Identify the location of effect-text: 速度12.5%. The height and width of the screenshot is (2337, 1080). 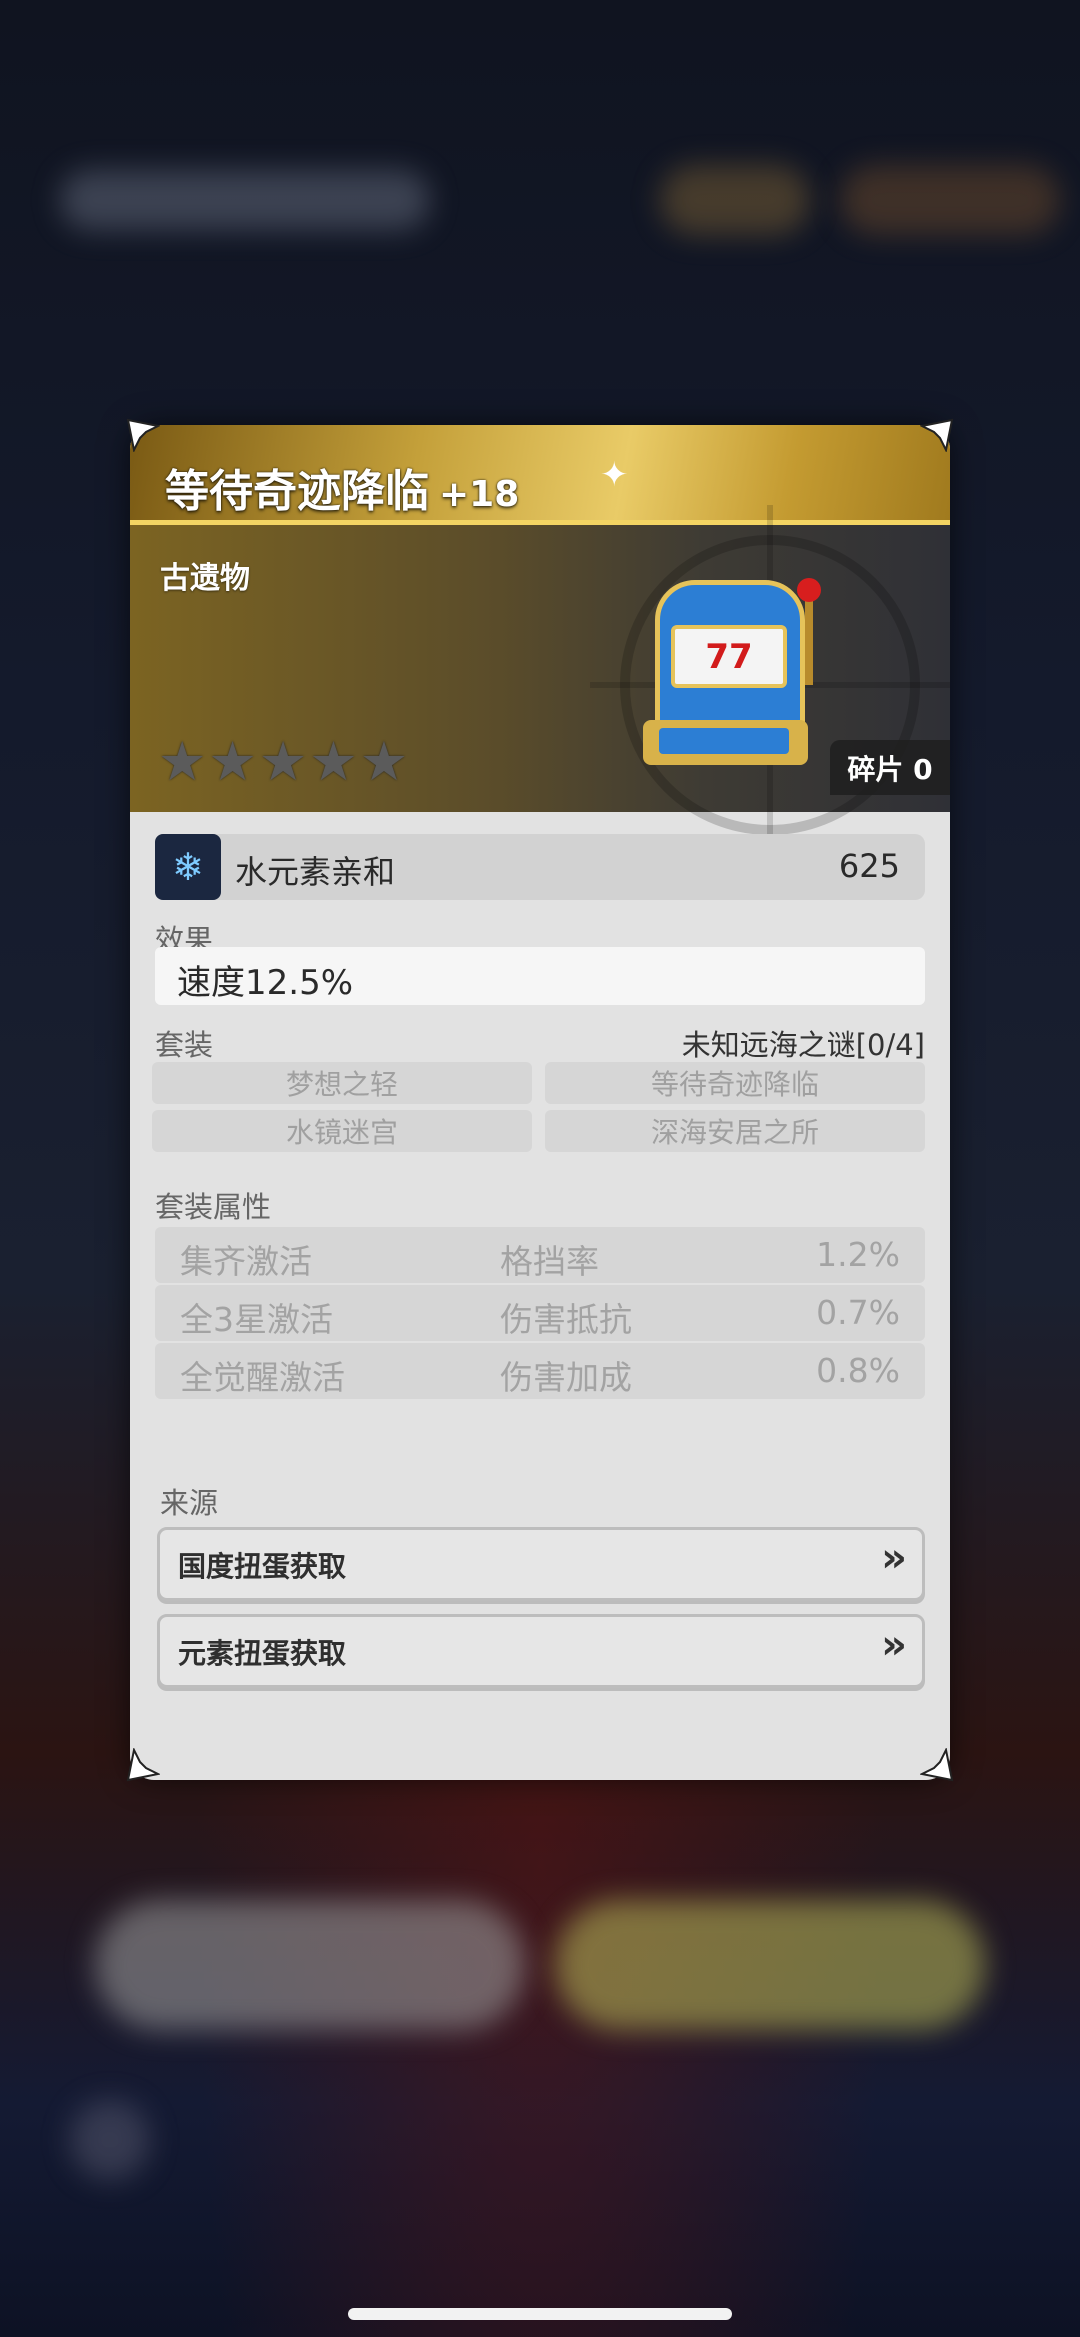
(265, 983).